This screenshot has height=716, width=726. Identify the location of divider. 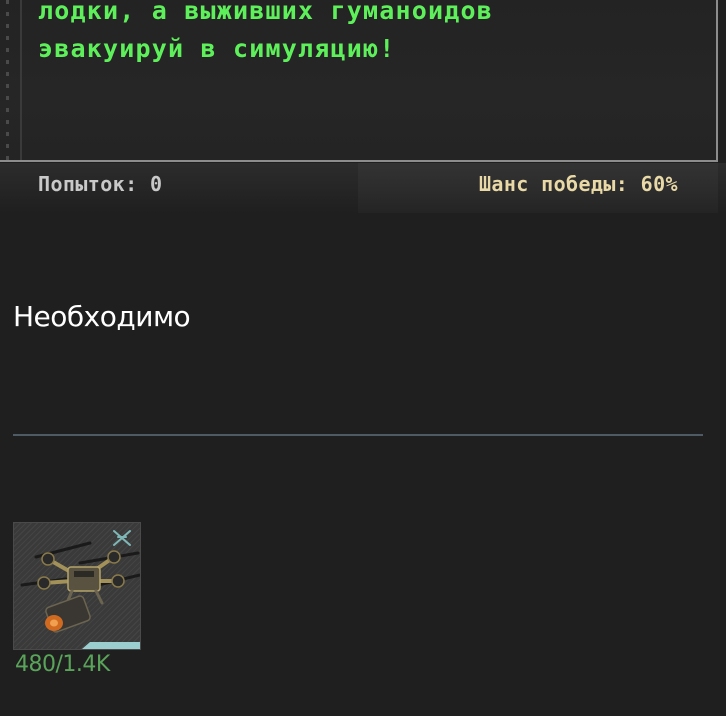
(358, 435).